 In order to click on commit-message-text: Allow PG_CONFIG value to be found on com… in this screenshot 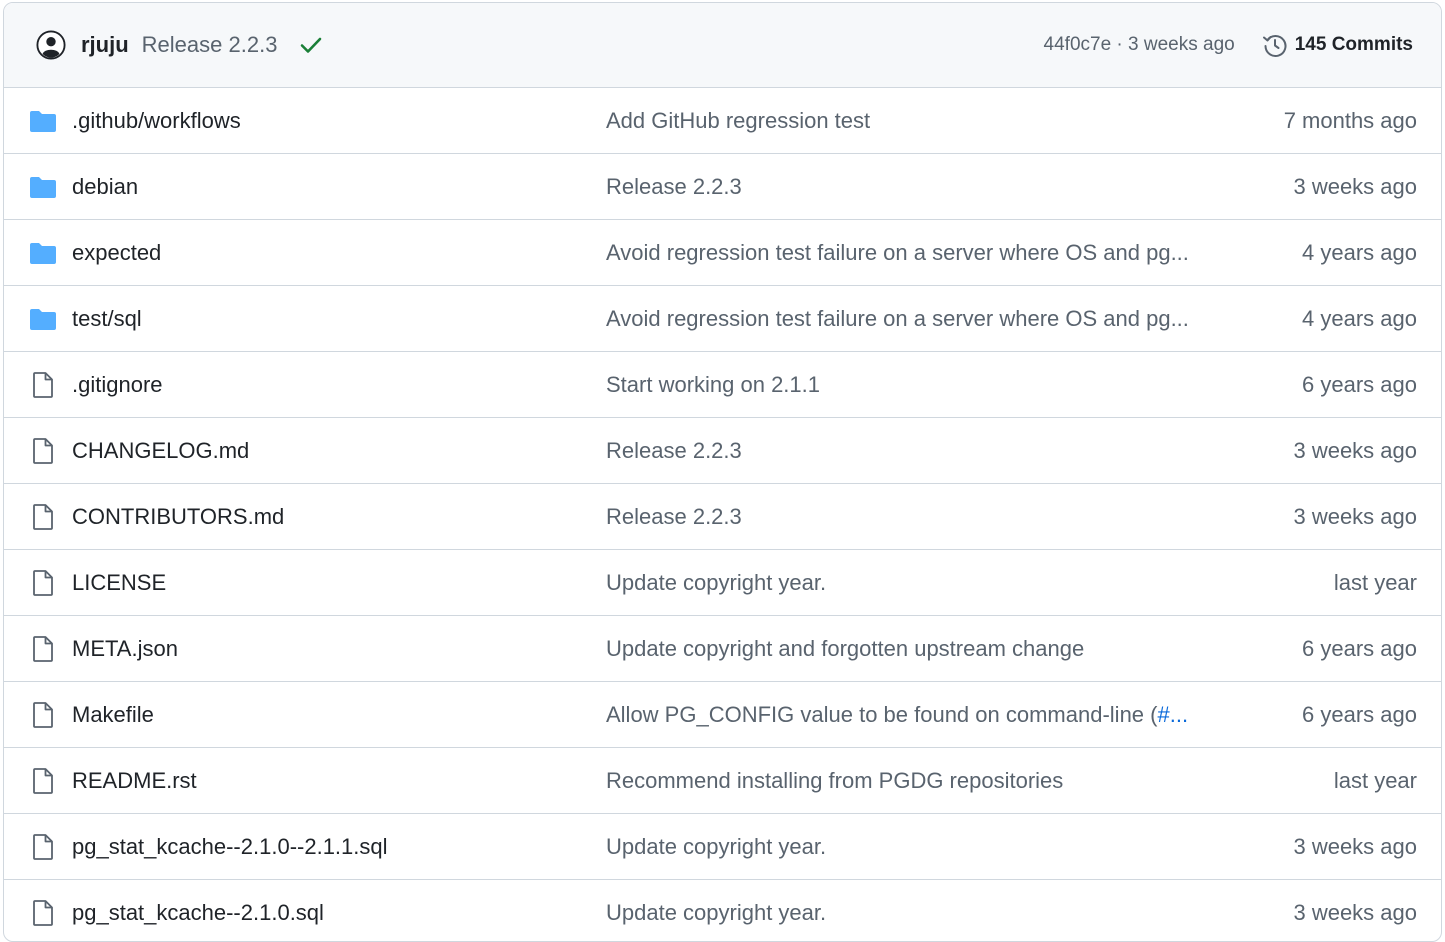, I will do `click(882, 714)`.